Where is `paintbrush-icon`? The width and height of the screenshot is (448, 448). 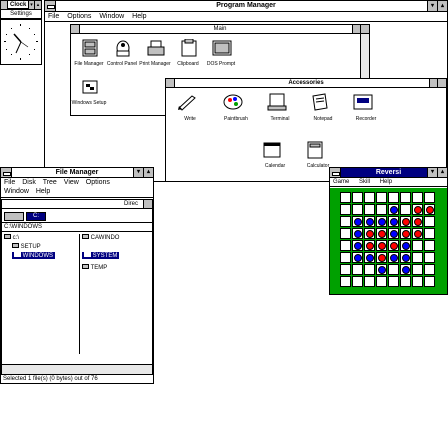 paintbrush-icon is located at coordinates (236, 103).